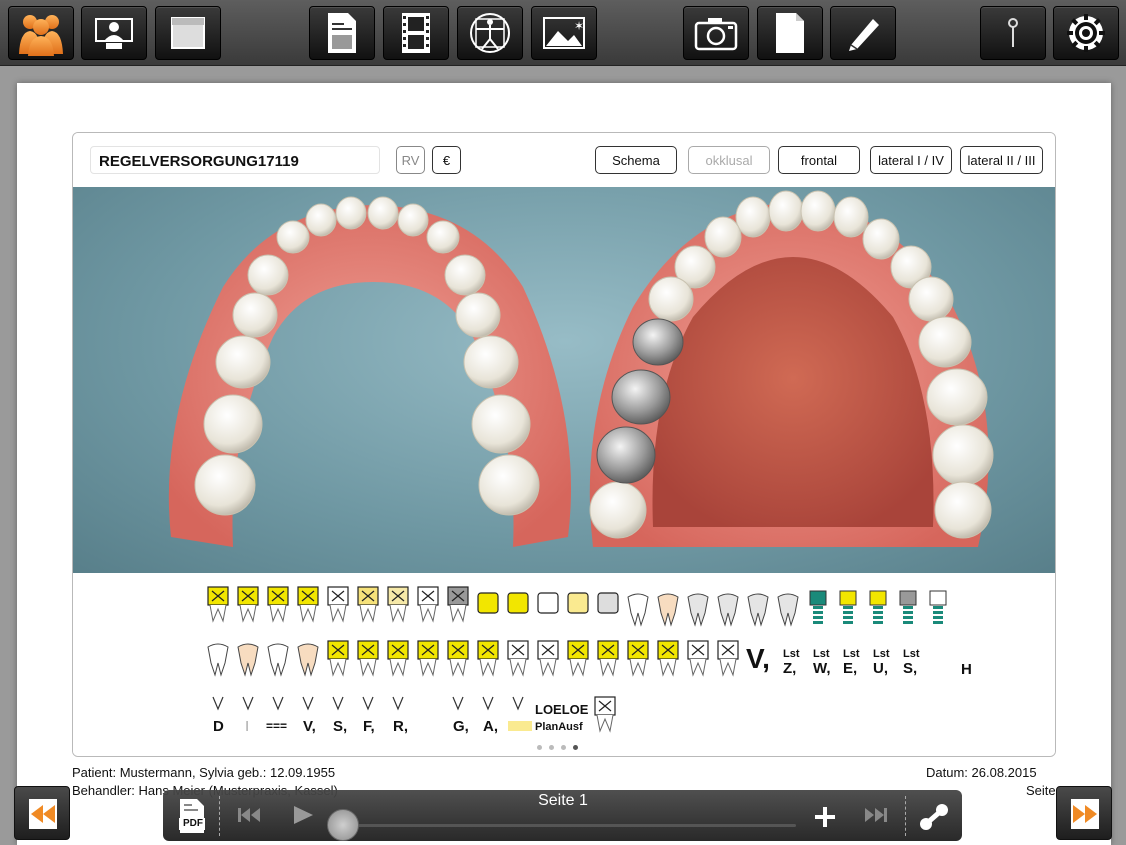 This screenshot has width=1126, height=845. I want to click on pencil-button, so click(863, 33).